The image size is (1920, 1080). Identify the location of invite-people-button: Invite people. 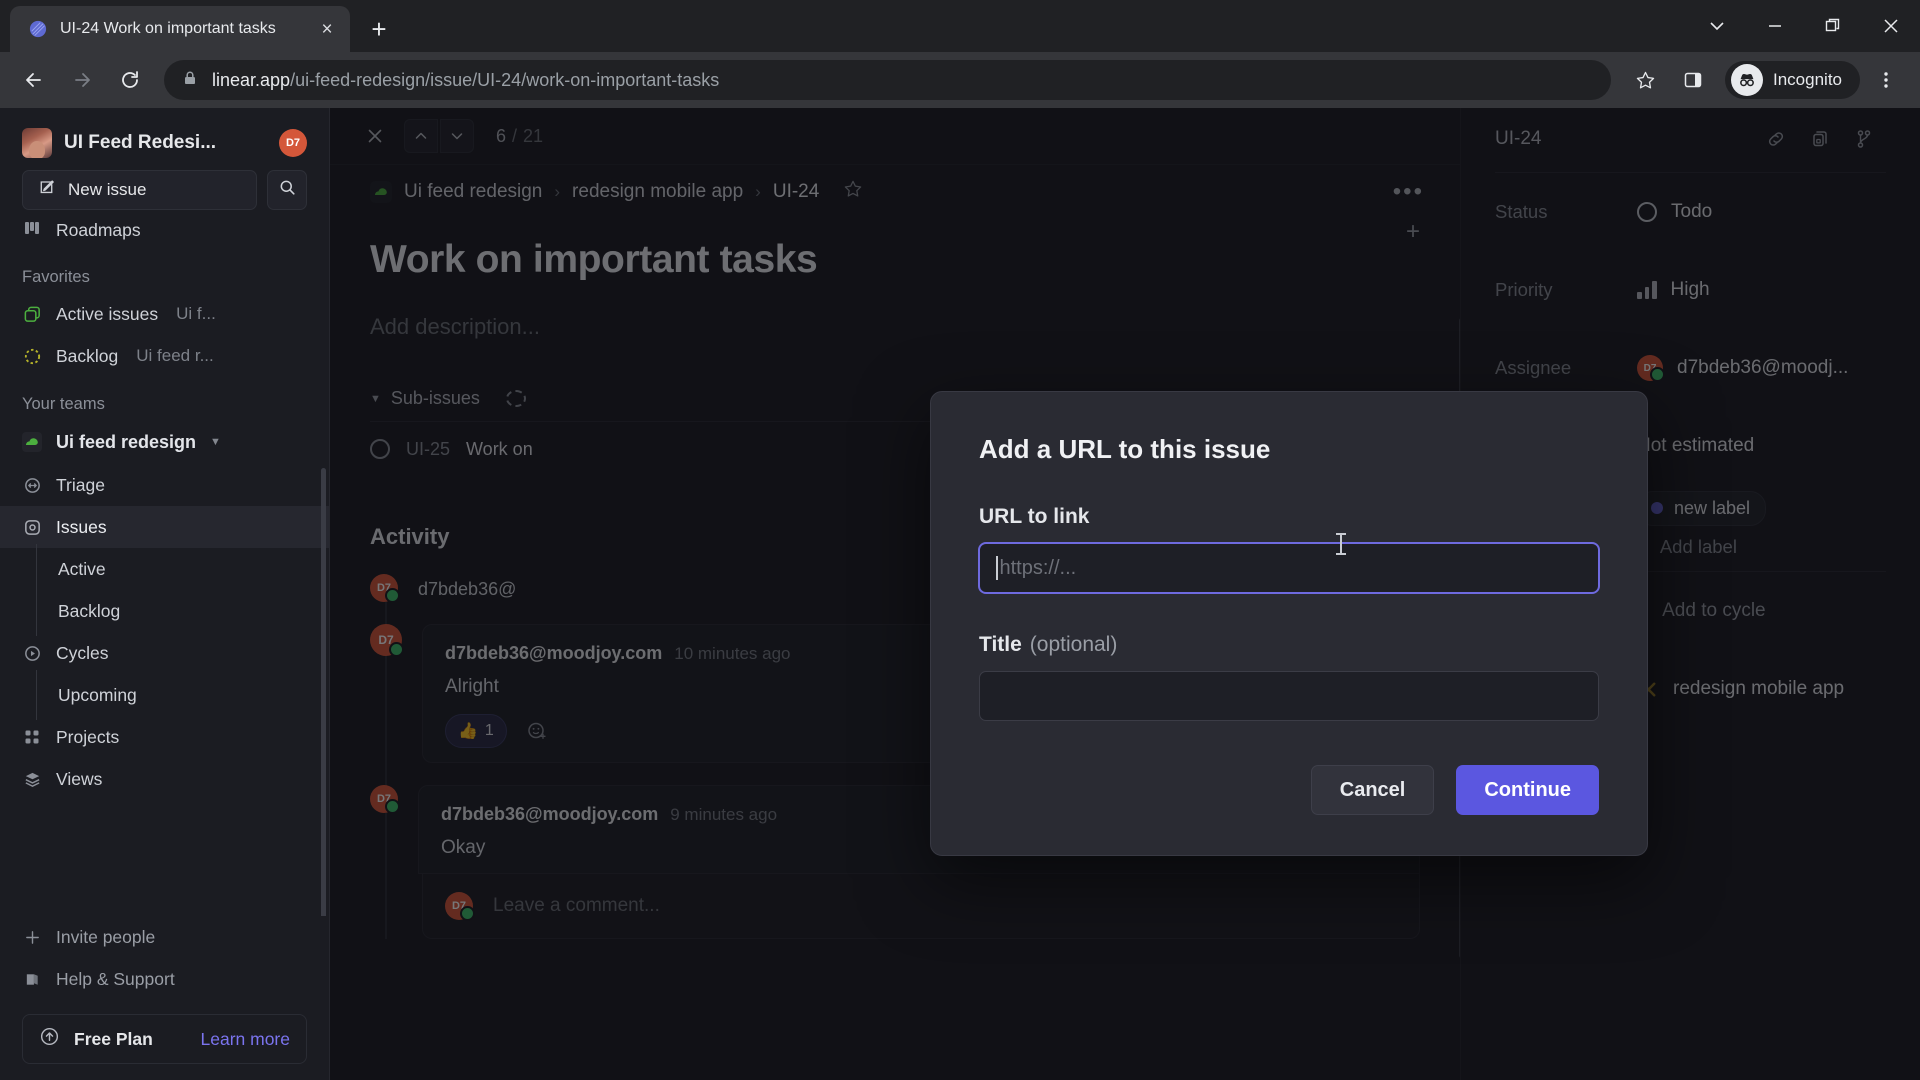
(164, 937).